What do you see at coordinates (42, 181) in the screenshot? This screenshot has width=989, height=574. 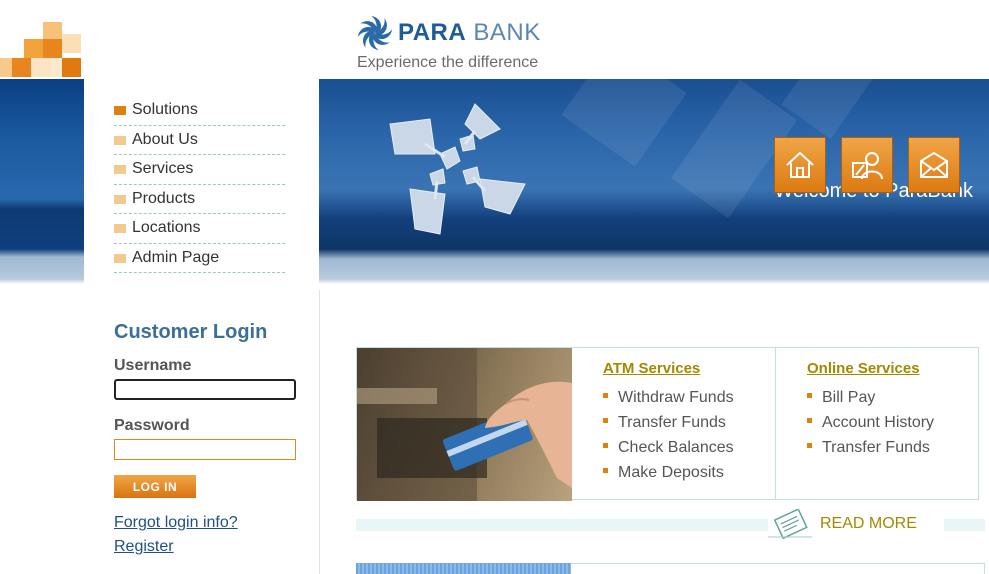 I see `header-band-left` at bounding box center [42, 181].